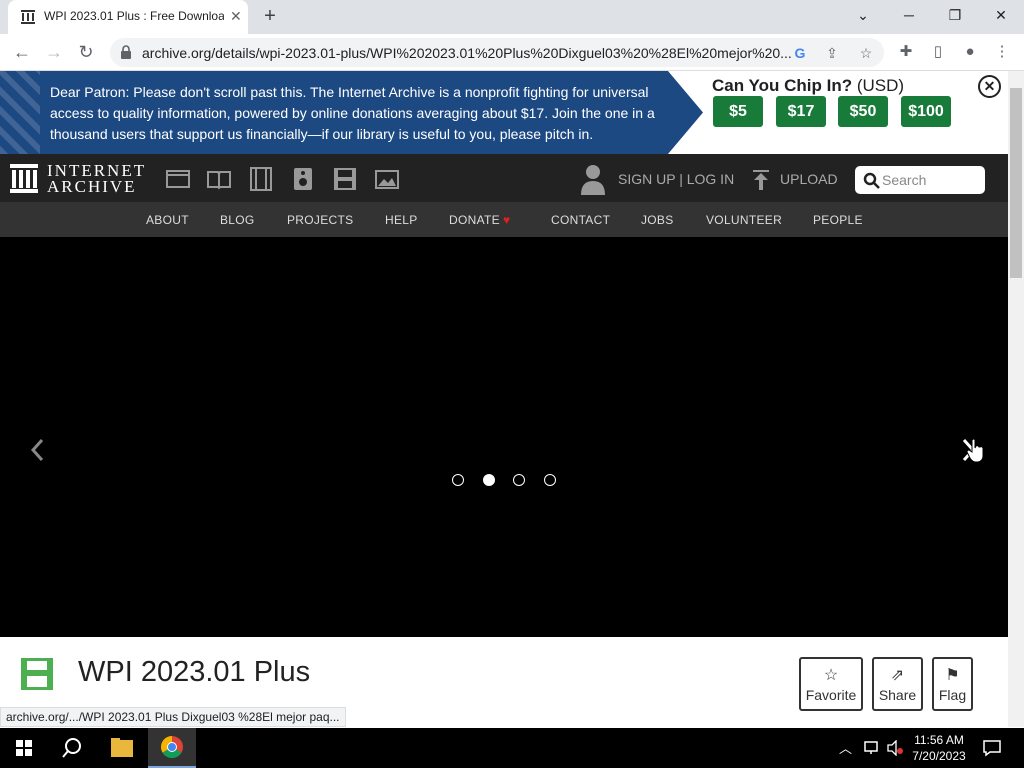 Image resolution: width=1024 pixels, height=771 pixels. What do you see at coordinates (24, 748) in the screenshot?
I see `windows-start-icon` at bounding box center [24, 748].